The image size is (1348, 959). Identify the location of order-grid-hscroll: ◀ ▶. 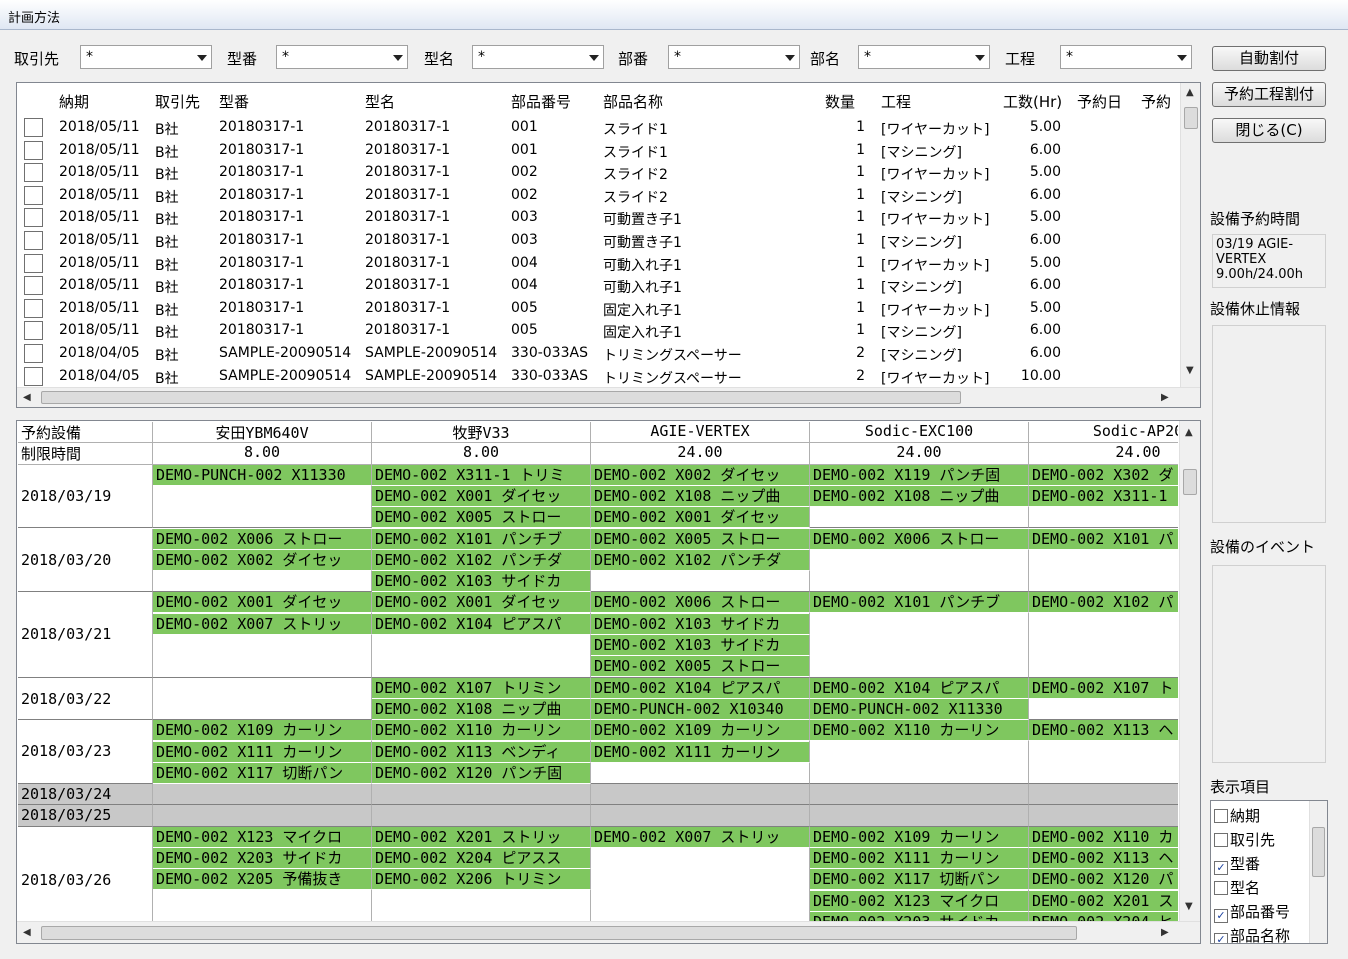
(608, 397).